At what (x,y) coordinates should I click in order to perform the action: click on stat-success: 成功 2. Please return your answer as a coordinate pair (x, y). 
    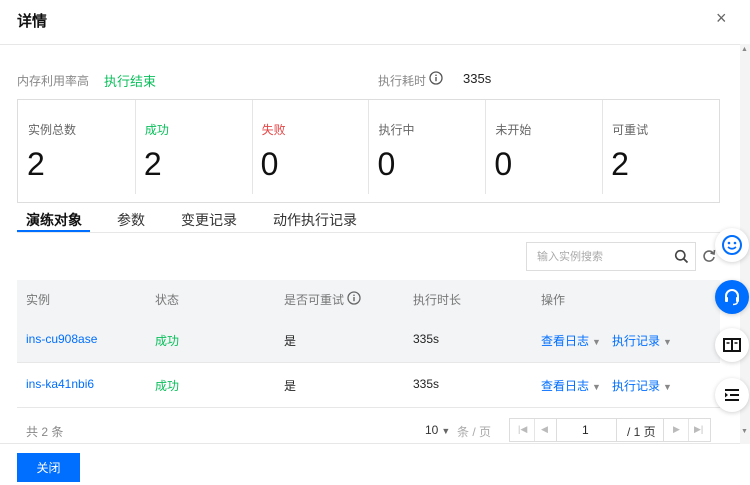
    Looking at the image, I should click on (193, 151).